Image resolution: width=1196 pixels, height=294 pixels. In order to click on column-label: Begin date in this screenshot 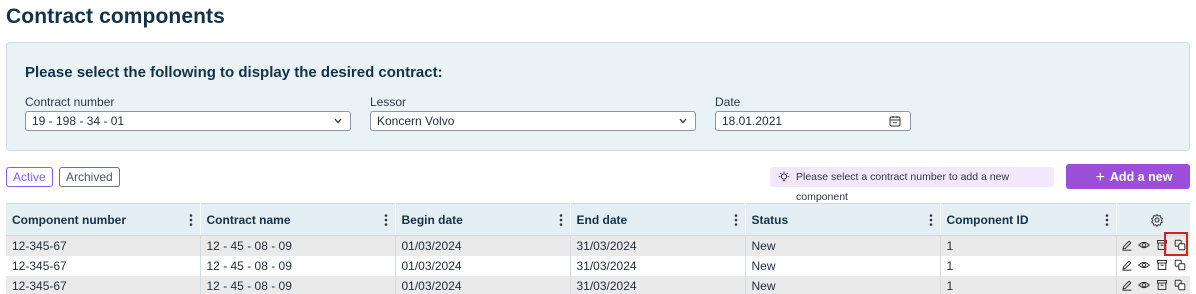, I will do `click(432, 219)`.